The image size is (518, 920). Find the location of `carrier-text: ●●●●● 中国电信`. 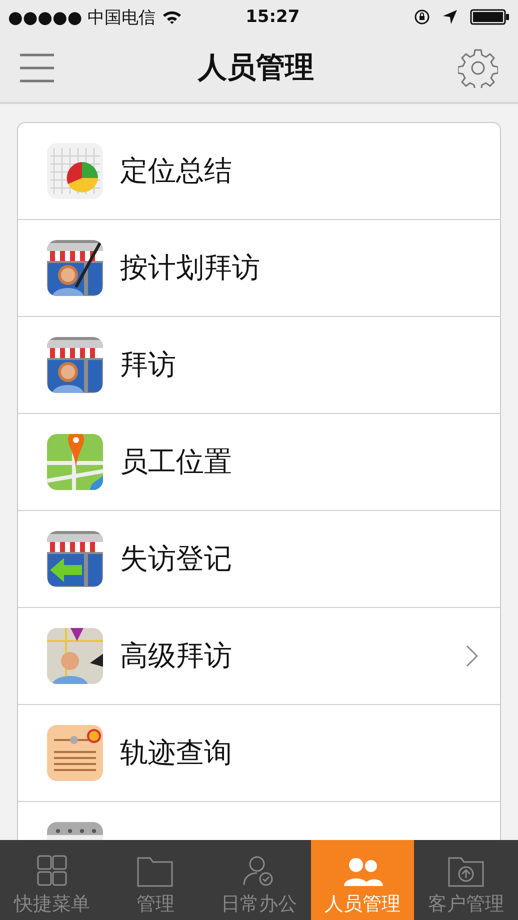

carrier-text: ●●●●● 中国电信 is located at coordinates (82, 17).